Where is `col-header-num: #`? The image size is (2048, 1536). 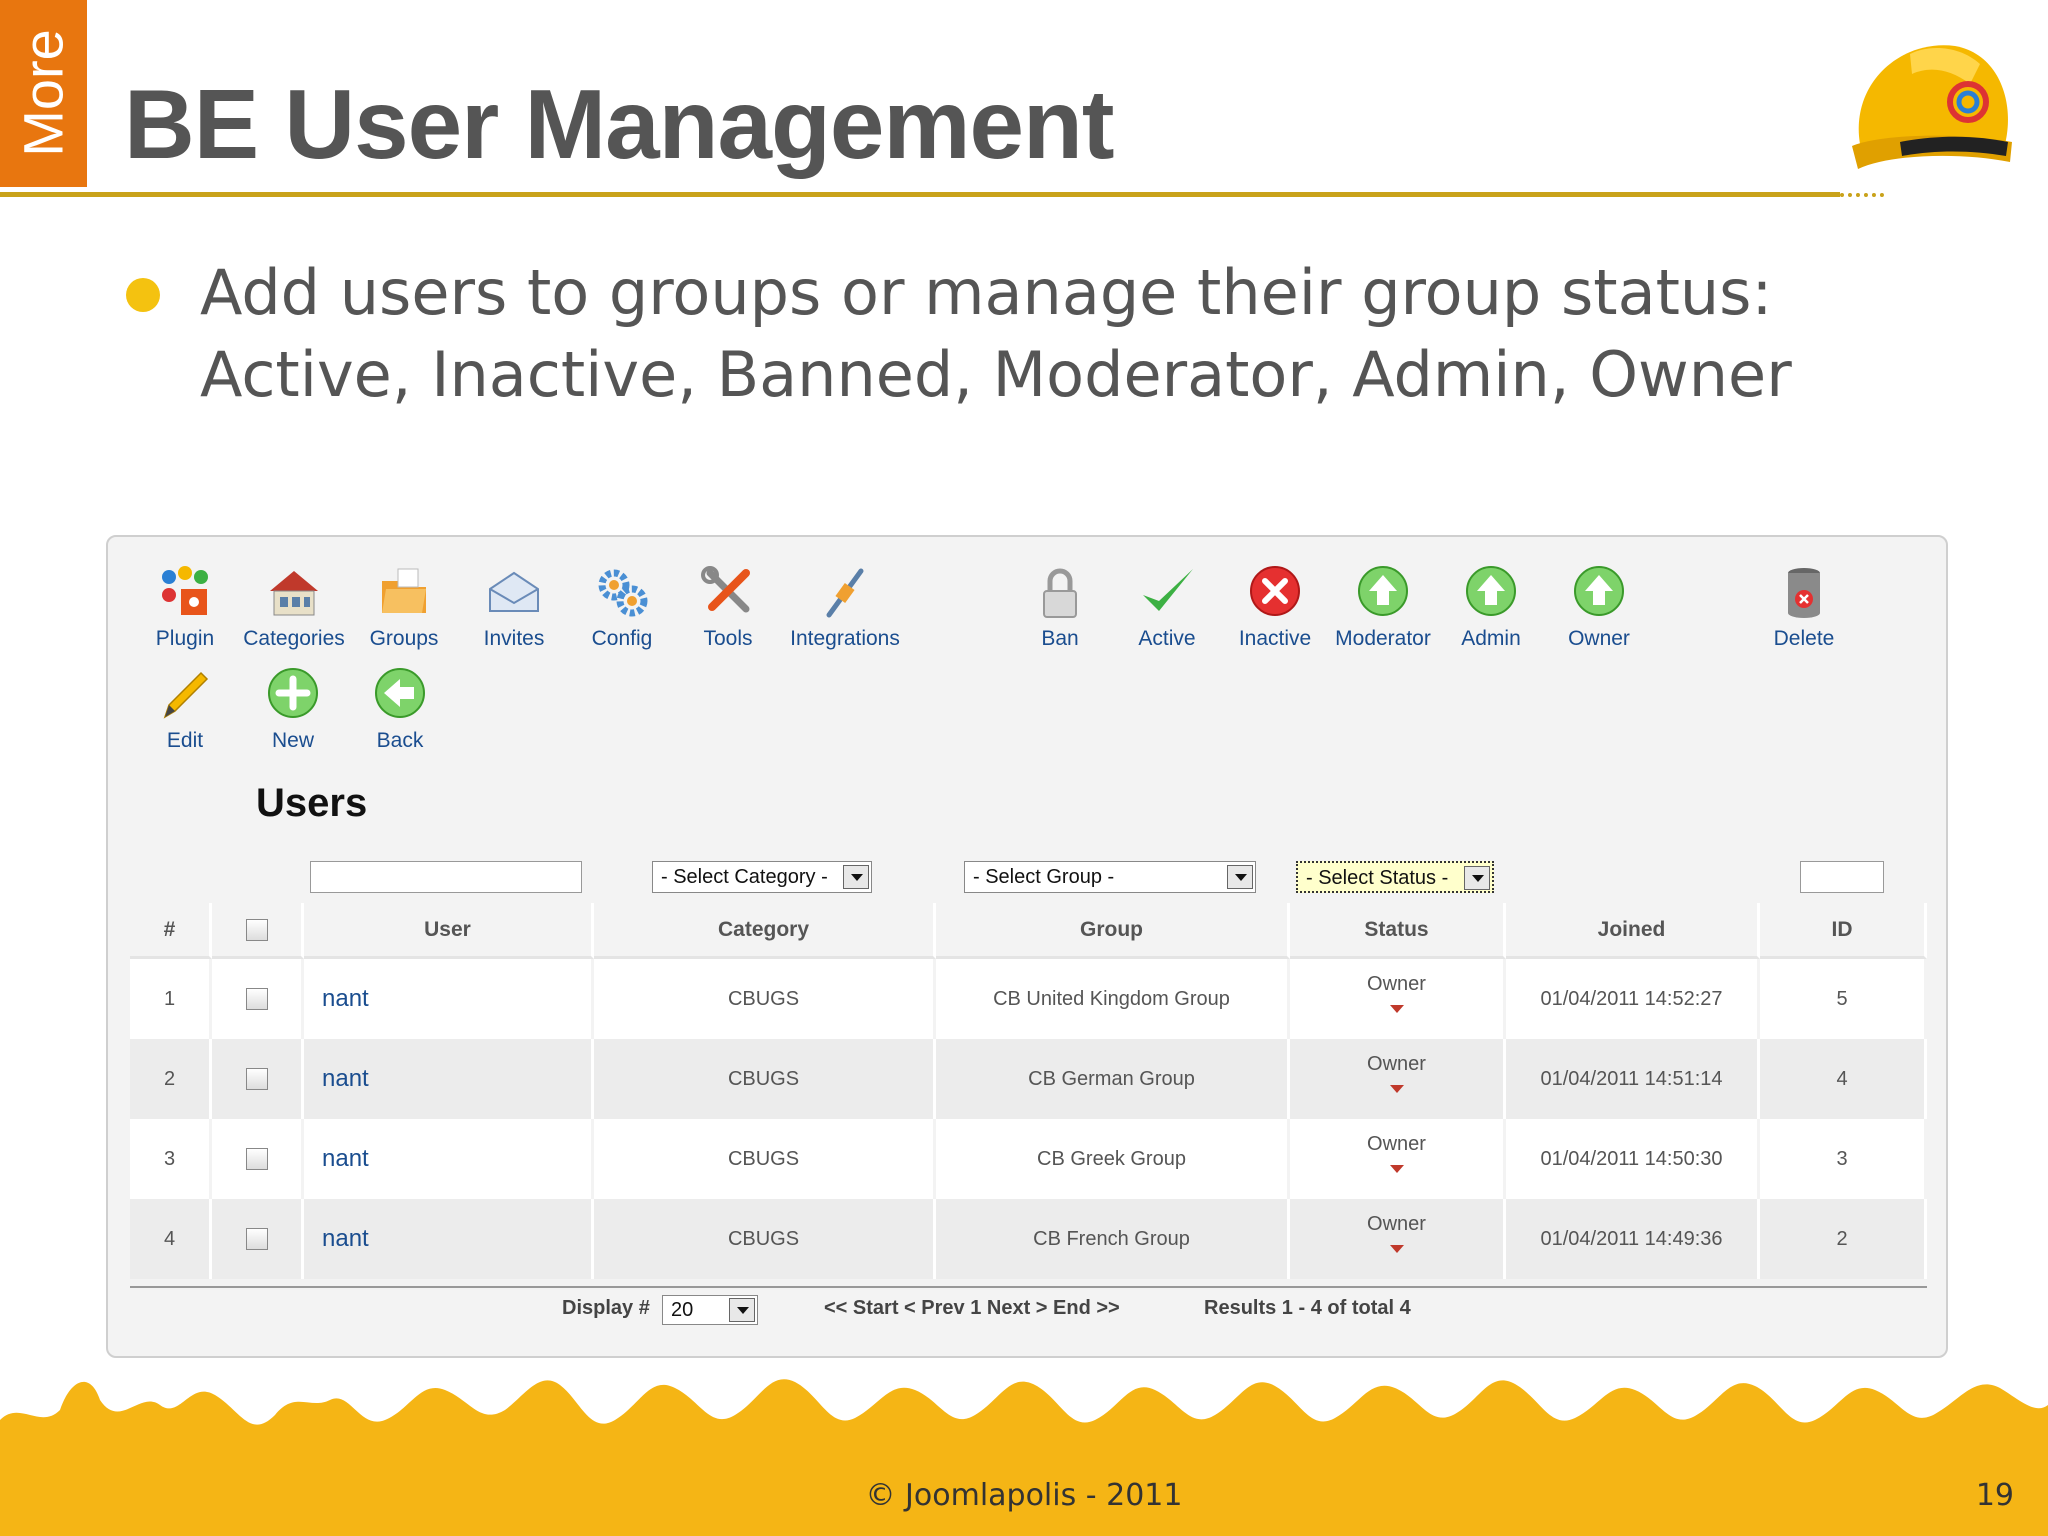
col-header-num: # is located at coordinates (171, 931).